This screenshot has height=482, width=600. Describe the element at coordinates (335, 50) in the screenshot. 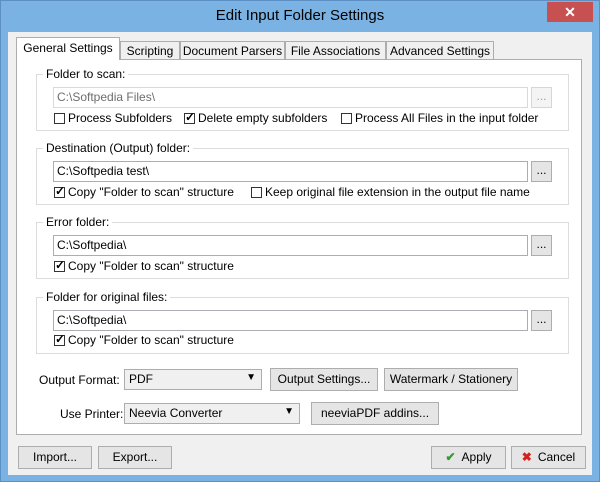

I see `tab-file-associations: File Associations` at that location.